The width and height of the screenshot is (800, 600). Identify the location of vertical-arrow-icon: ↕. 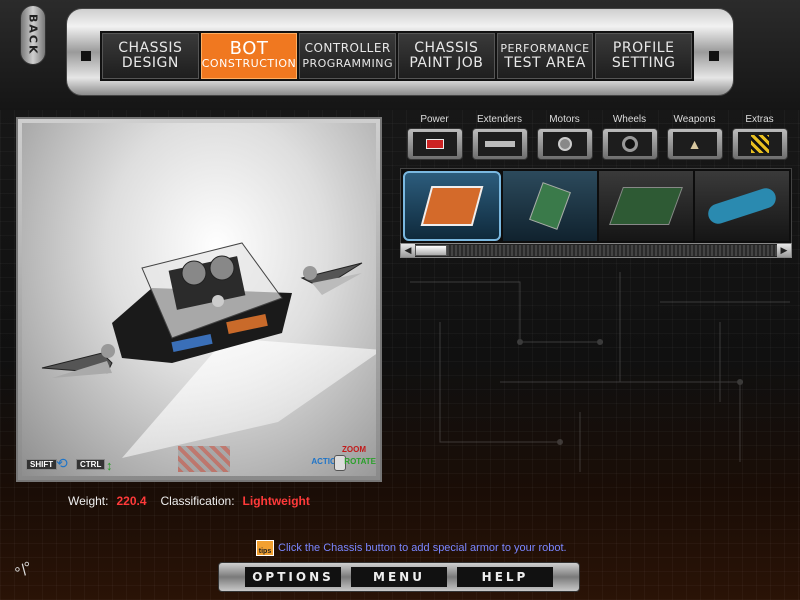
(109, 465).